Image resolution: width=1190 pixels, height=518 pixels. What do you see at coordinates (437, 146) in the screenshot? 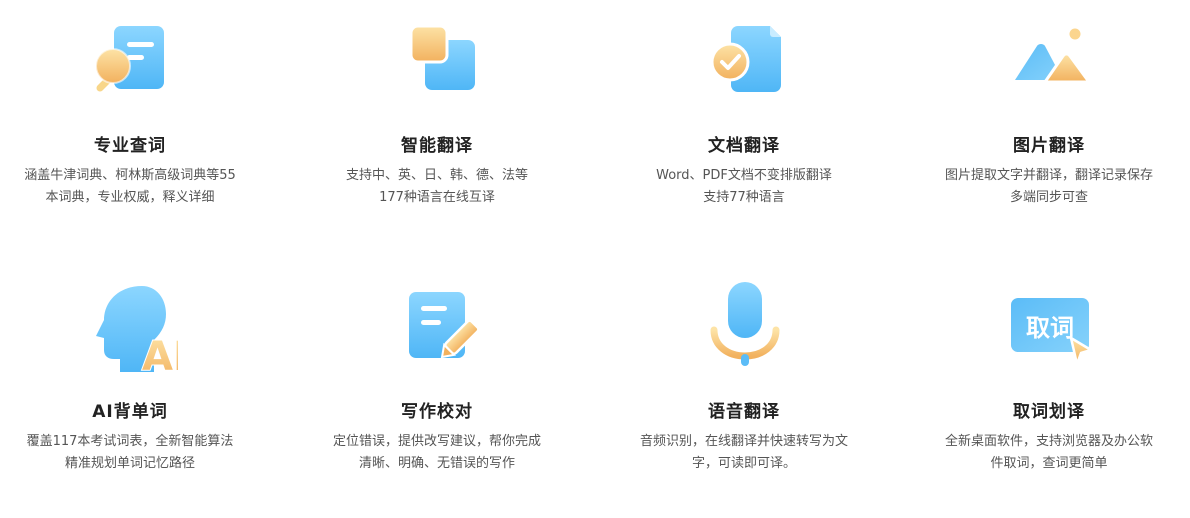
I see `feature-title: 智能翻译` at bounding box center [437, 146].